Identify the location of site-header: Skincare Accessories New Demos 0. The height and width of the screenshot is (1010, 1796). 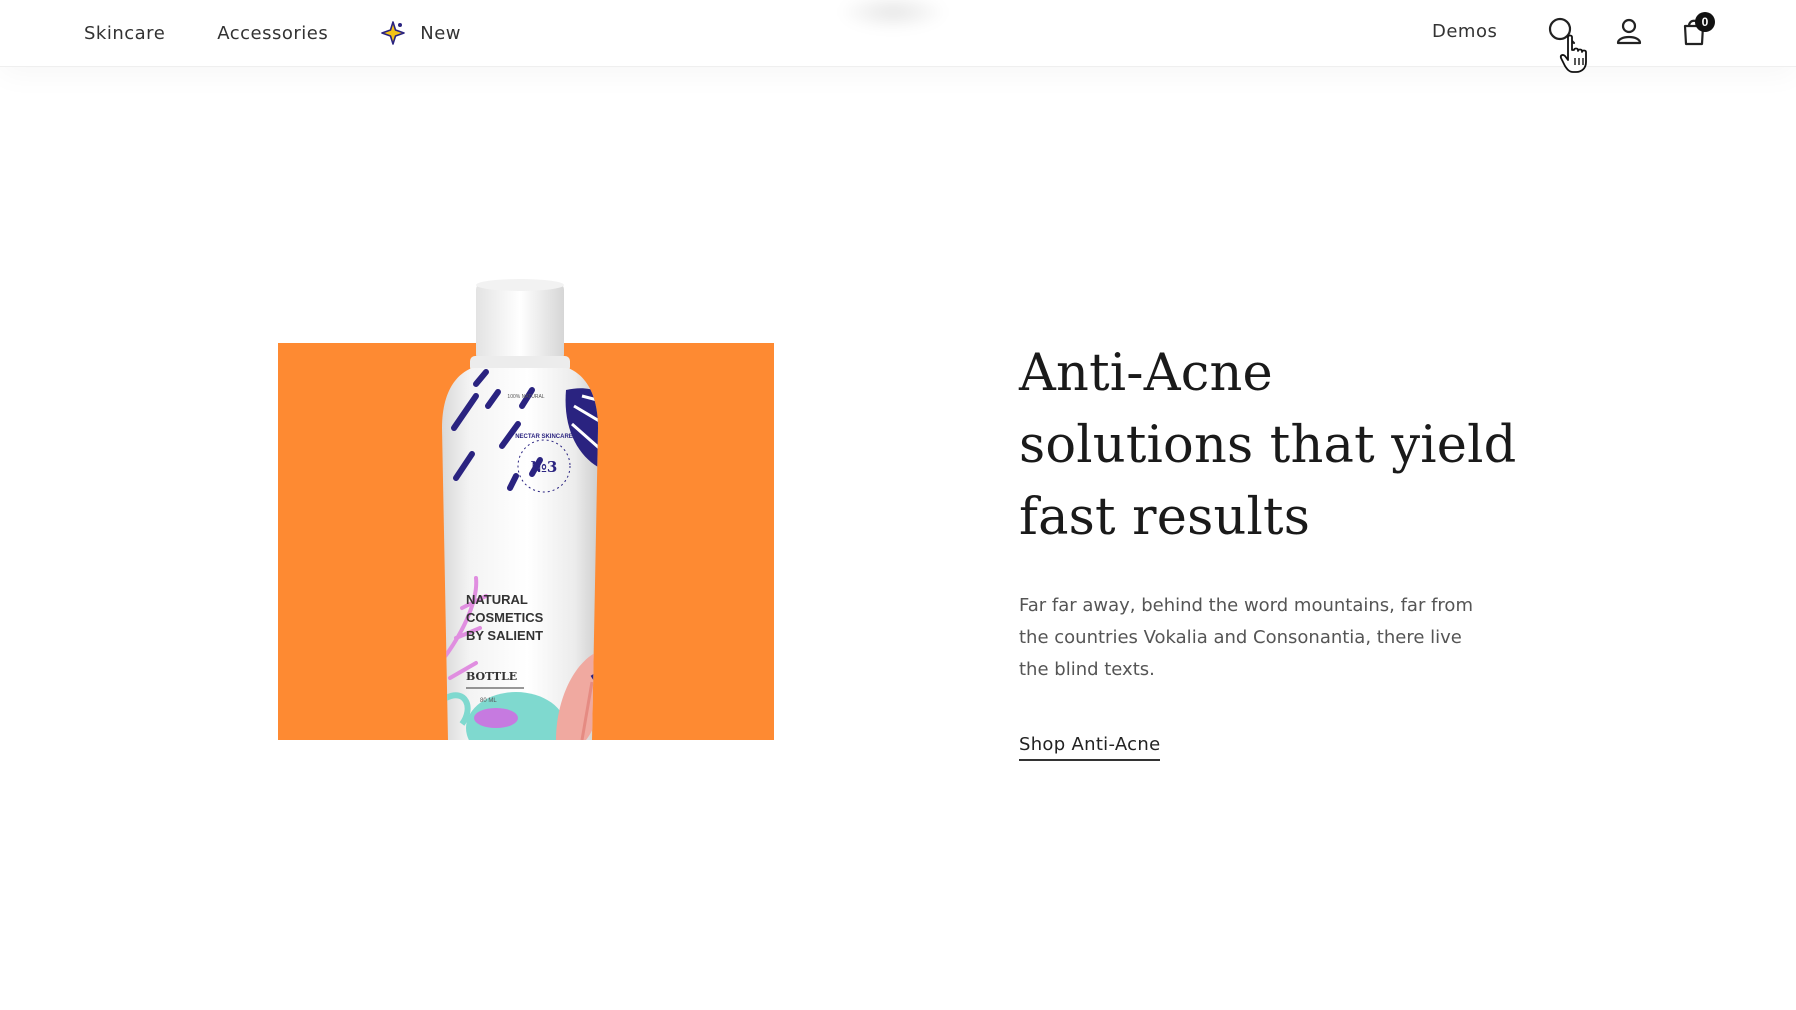
(898, 36).